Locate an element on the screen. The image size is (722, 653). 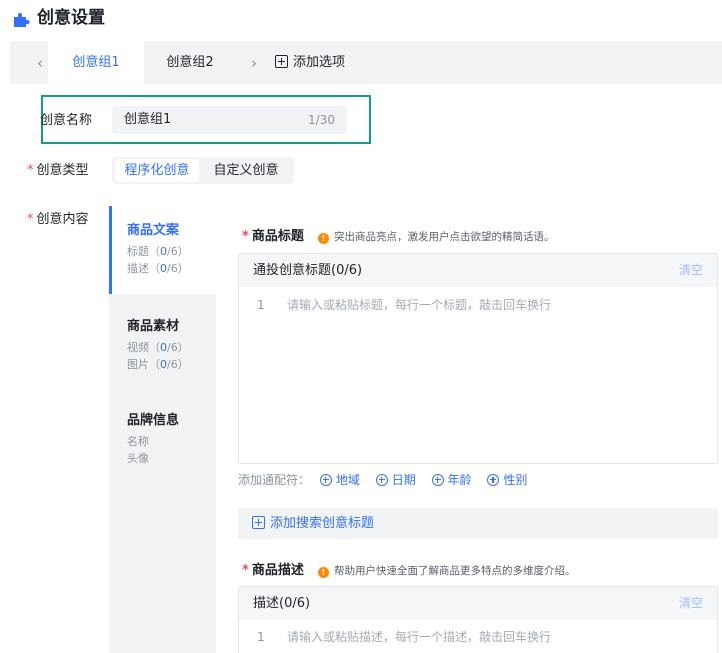
type-option-programmatic: 程序化创意 is located at coordinates (157, 170).